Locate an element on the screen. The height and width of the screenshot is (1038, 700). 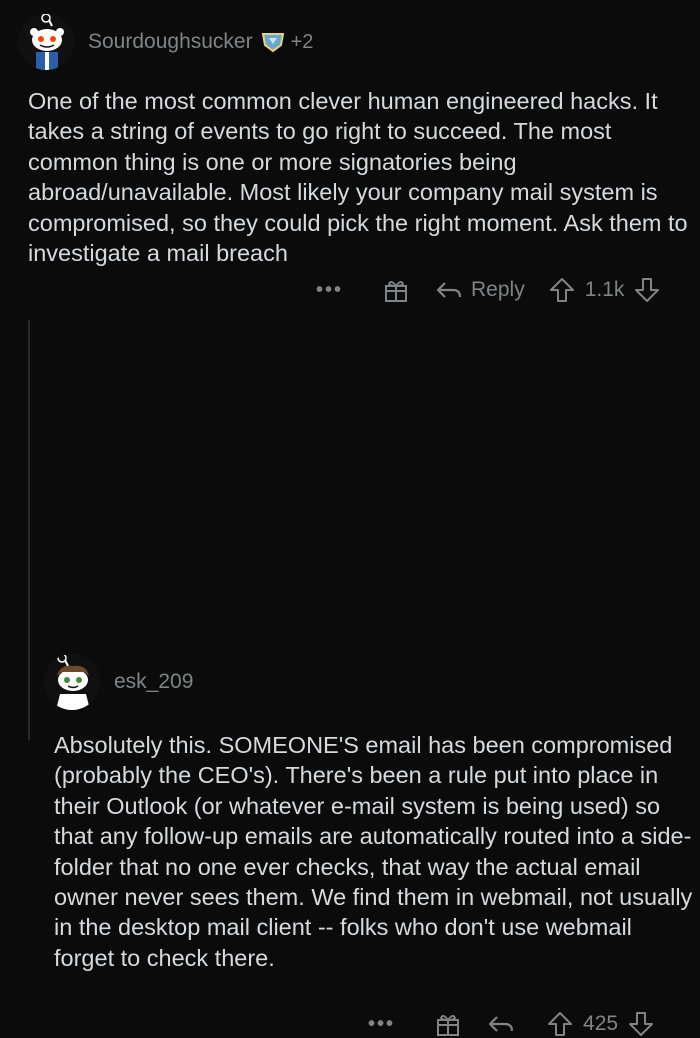
comment-actions: ••• 425 is located at coordinates (511, 1024).